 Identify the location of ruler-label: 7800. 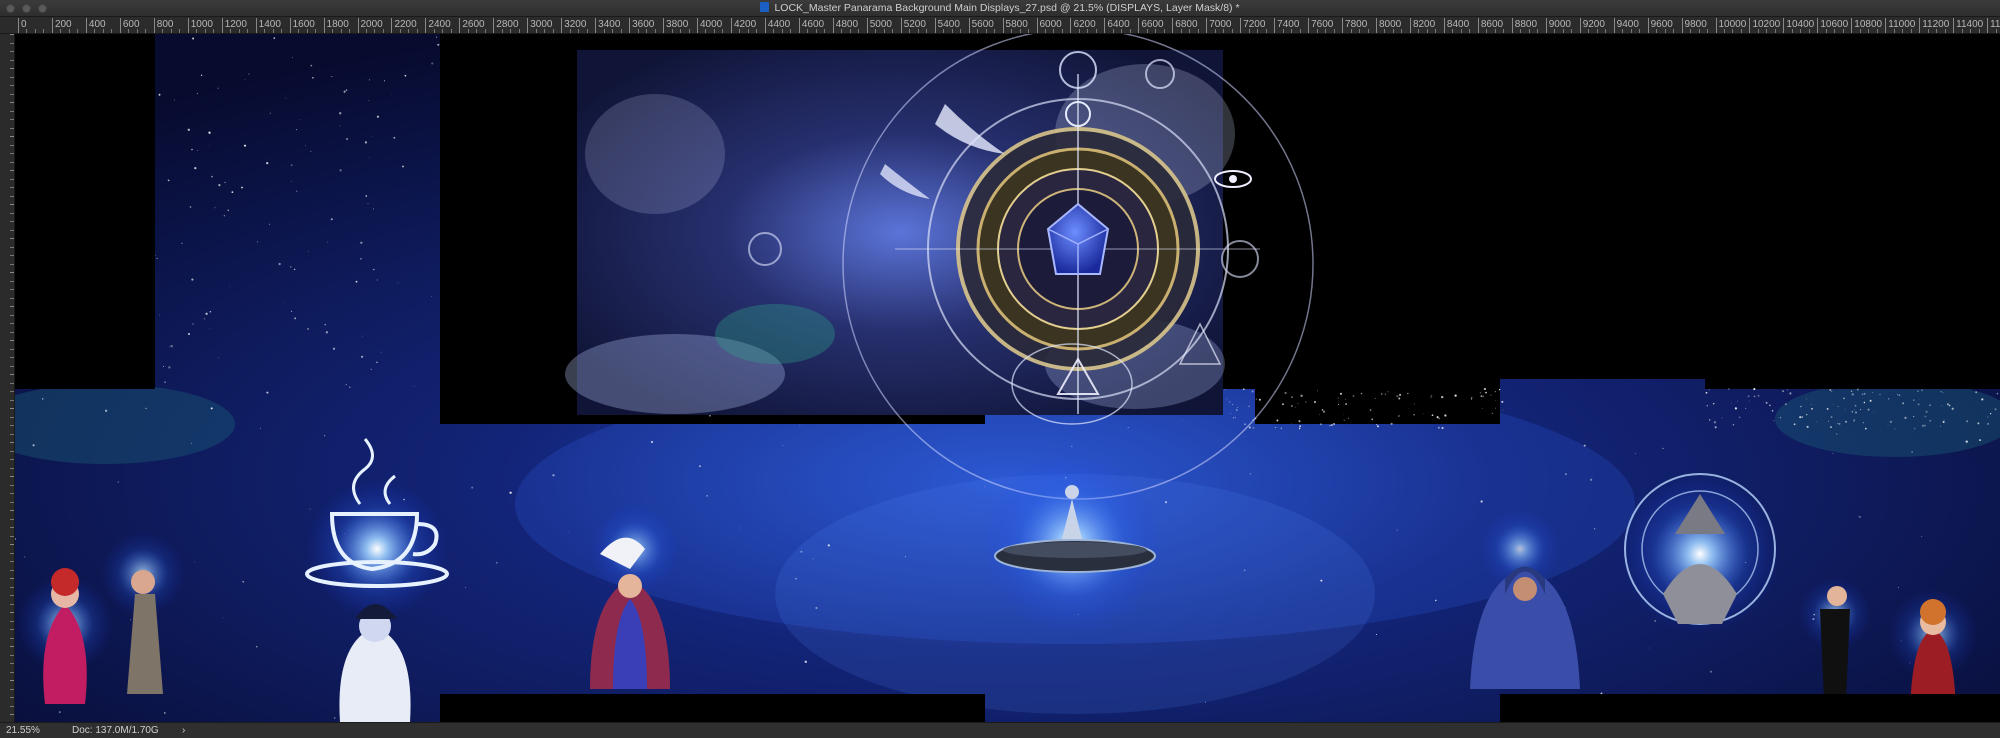
(1356, 24).